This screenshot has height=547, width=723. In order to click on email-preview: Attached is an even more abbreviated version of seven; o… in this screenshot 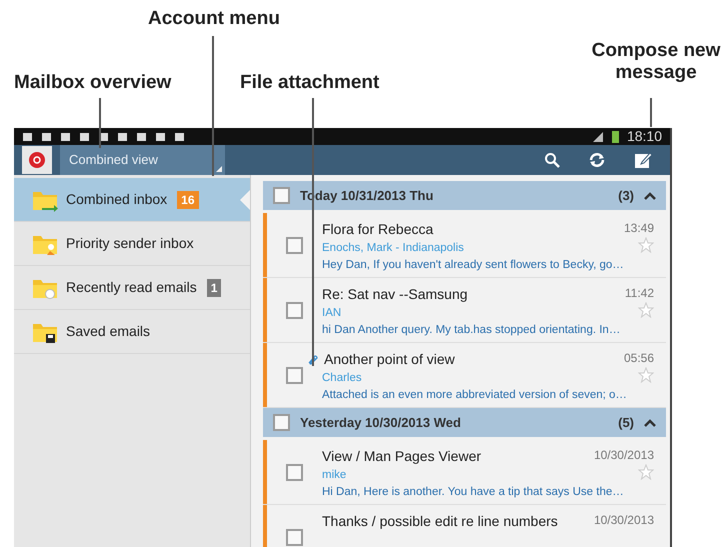, I will do `click(475, 396)`.